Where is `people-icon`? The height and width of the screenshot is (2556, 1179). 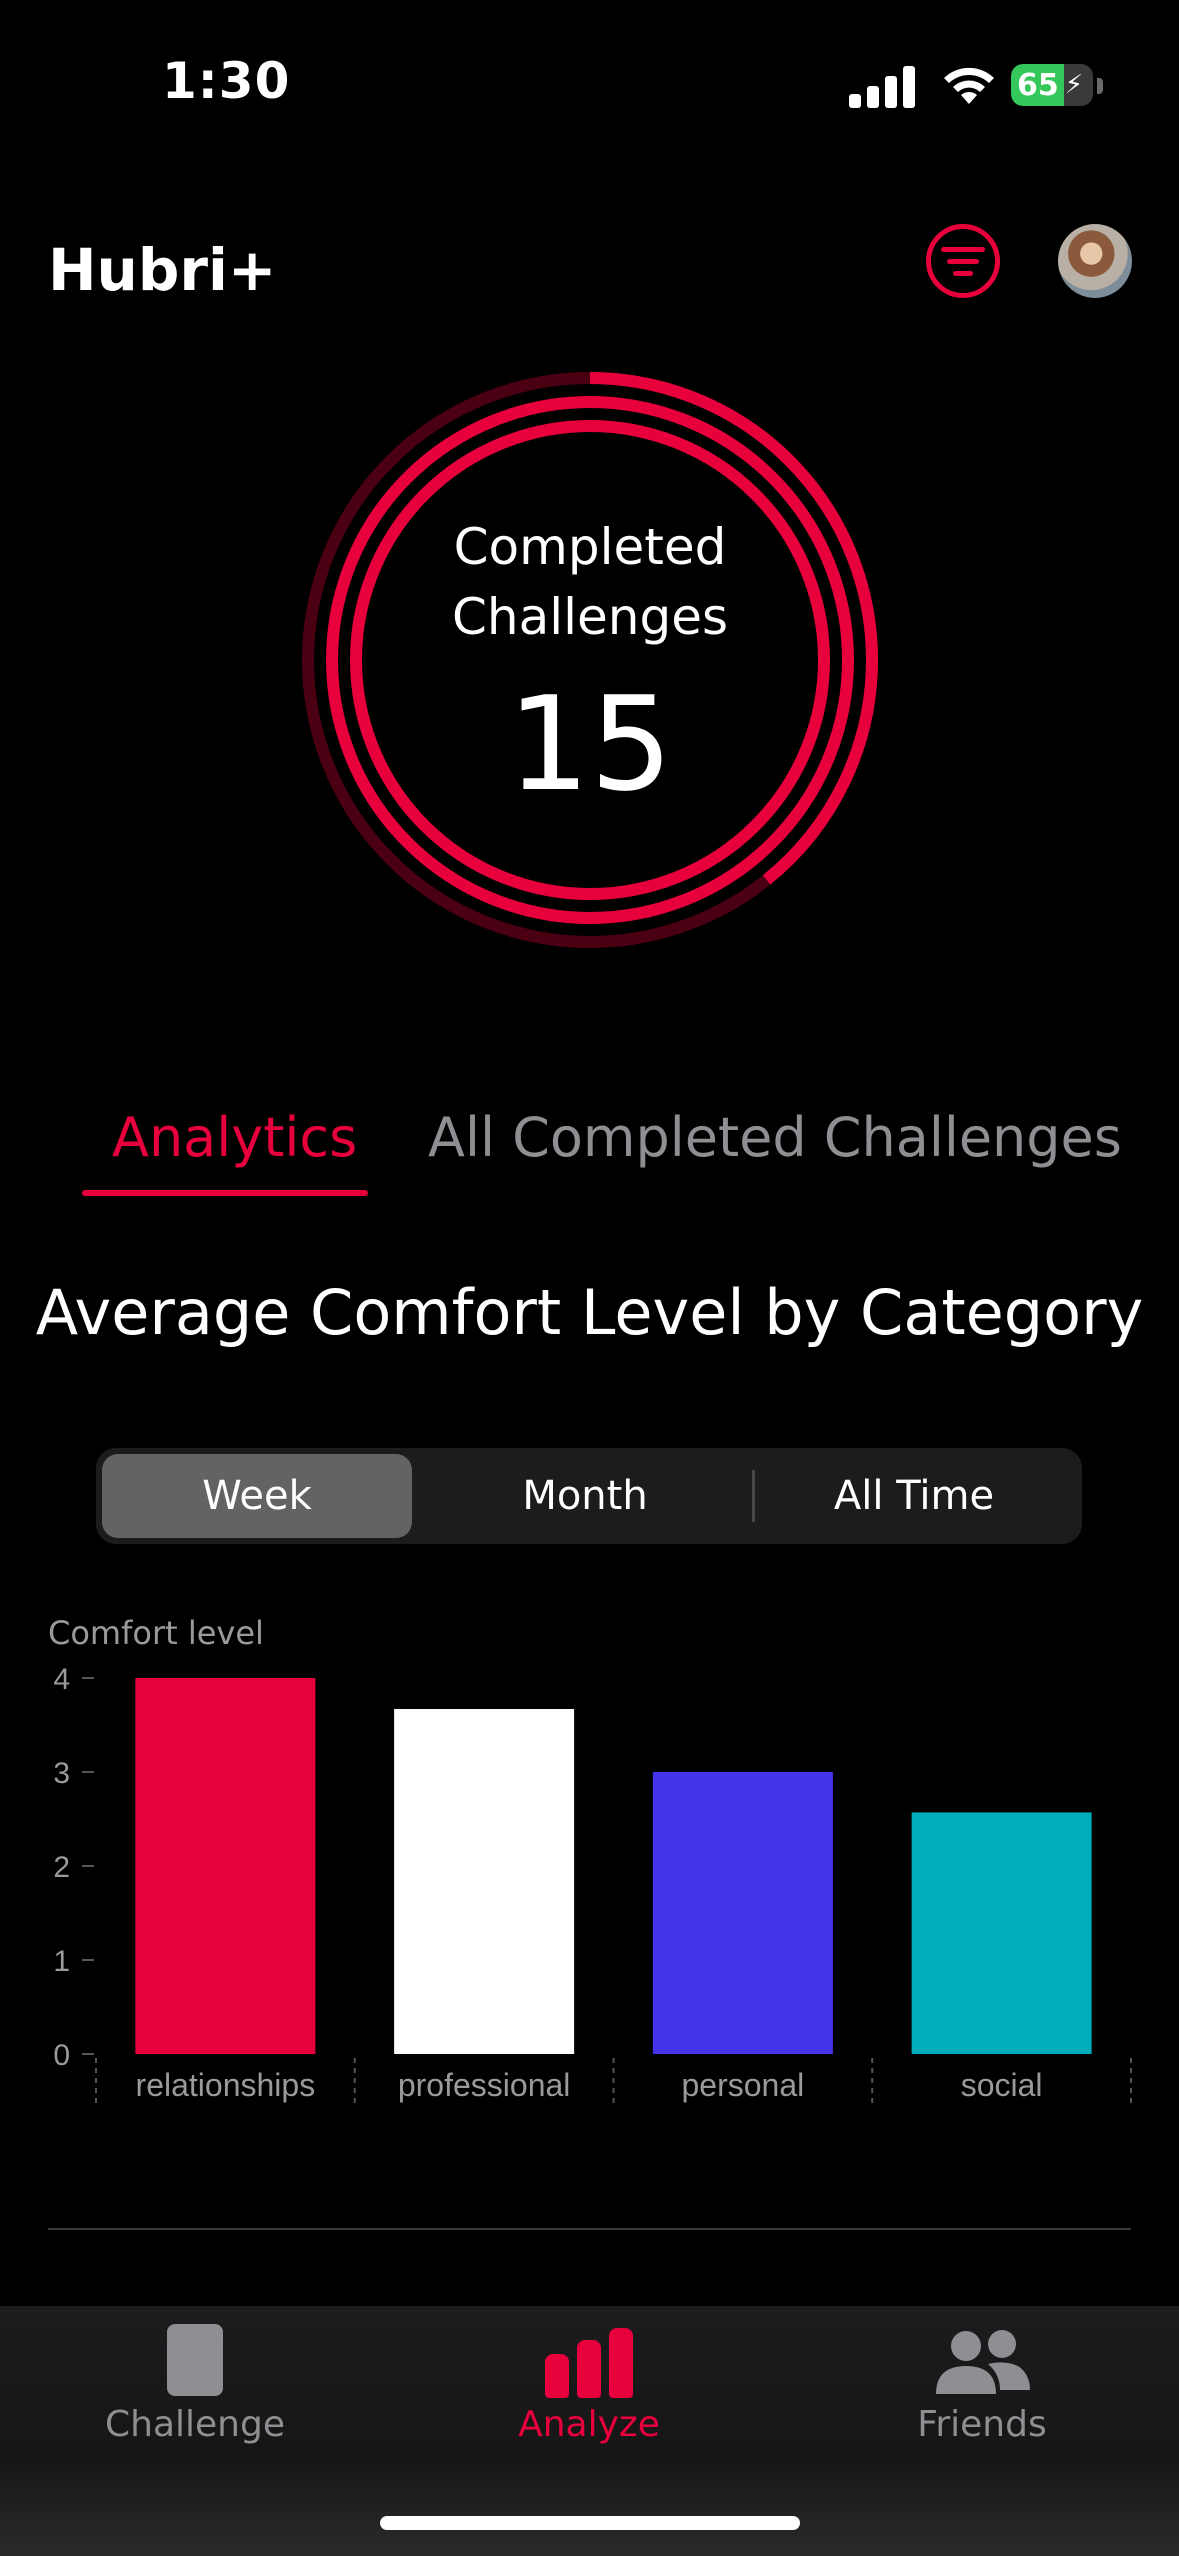
people-icon is located at coordinates (983, 2362).